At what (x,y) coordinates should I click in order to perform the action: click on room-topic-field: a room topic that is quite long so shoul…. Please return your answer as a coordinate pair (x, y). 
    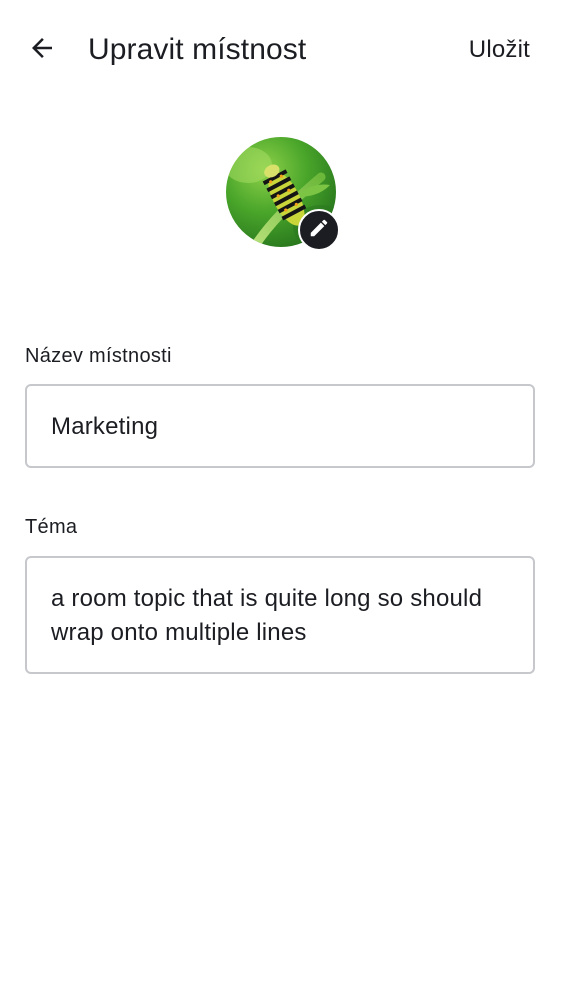
    Looking at the image, I should click on (280, 615).